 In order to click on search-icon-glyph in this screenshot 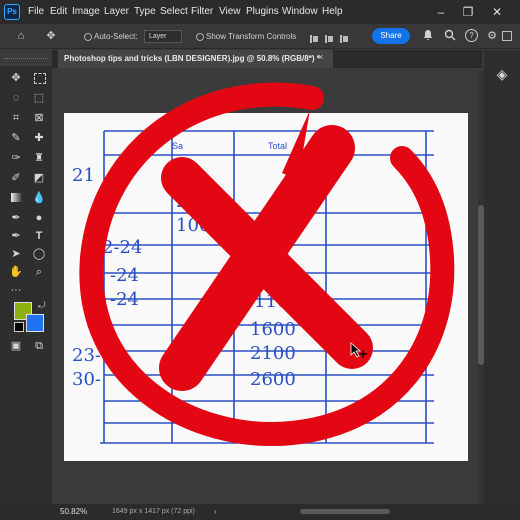, I will do `click(450, 35)`.